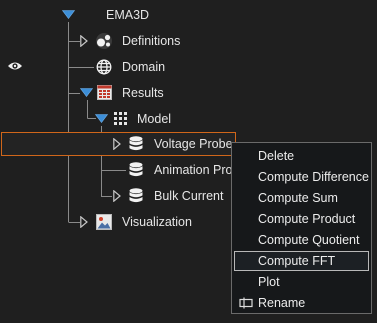 Image resolution: width=377 pixels, height=323 pixels. What do you see at coordinates (301, 261) in the screenshot?
I see `menu-item-compute-fft: Compute FFT` at bounding box center [301, 261].